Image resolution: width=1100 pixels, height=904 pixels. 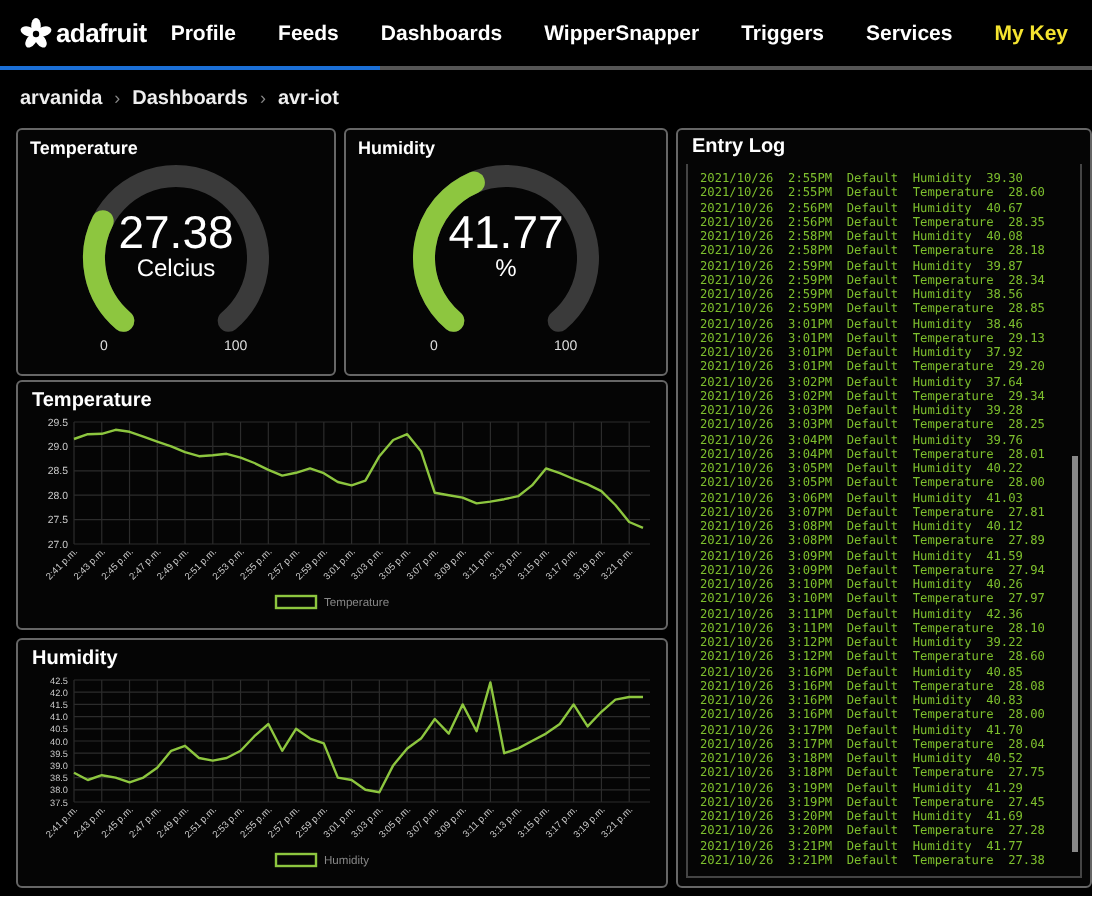 What do you see at coordinates (176, 268) in the screenshot?
I see `gauge-unit: Celcius` at bounding box center [176, 268].